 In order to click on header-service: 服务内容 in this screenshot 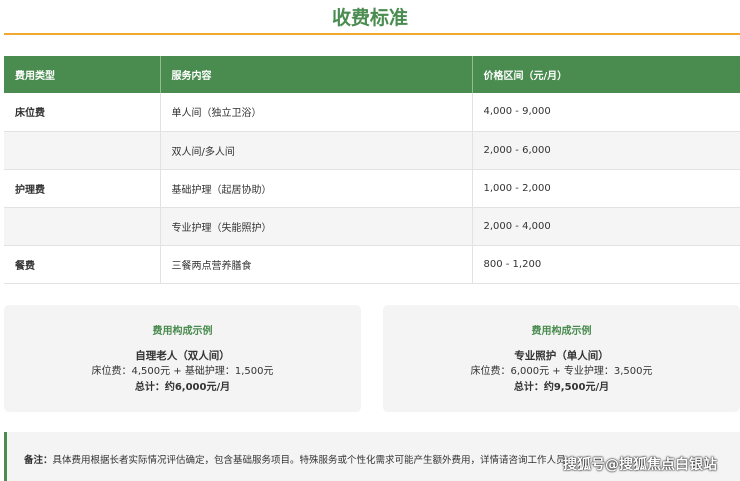, I will do `click(316, 74)`.